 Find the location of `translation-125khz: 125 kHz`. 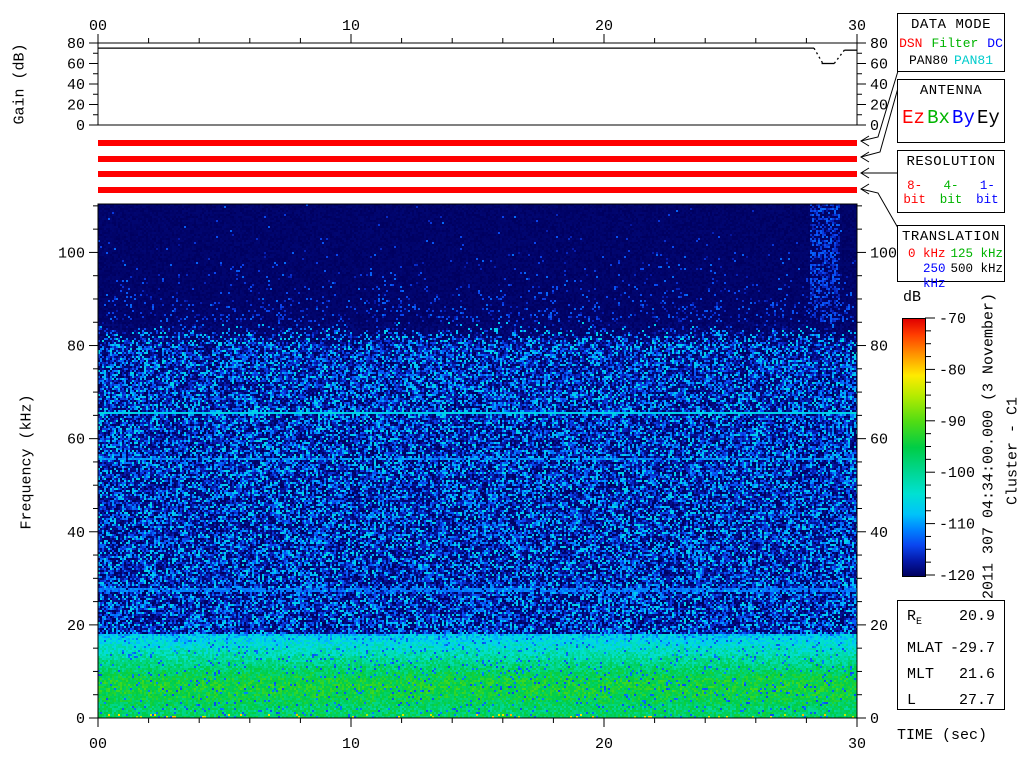

translation-125khz: 125 kHz is located at coordinates (977, 254).